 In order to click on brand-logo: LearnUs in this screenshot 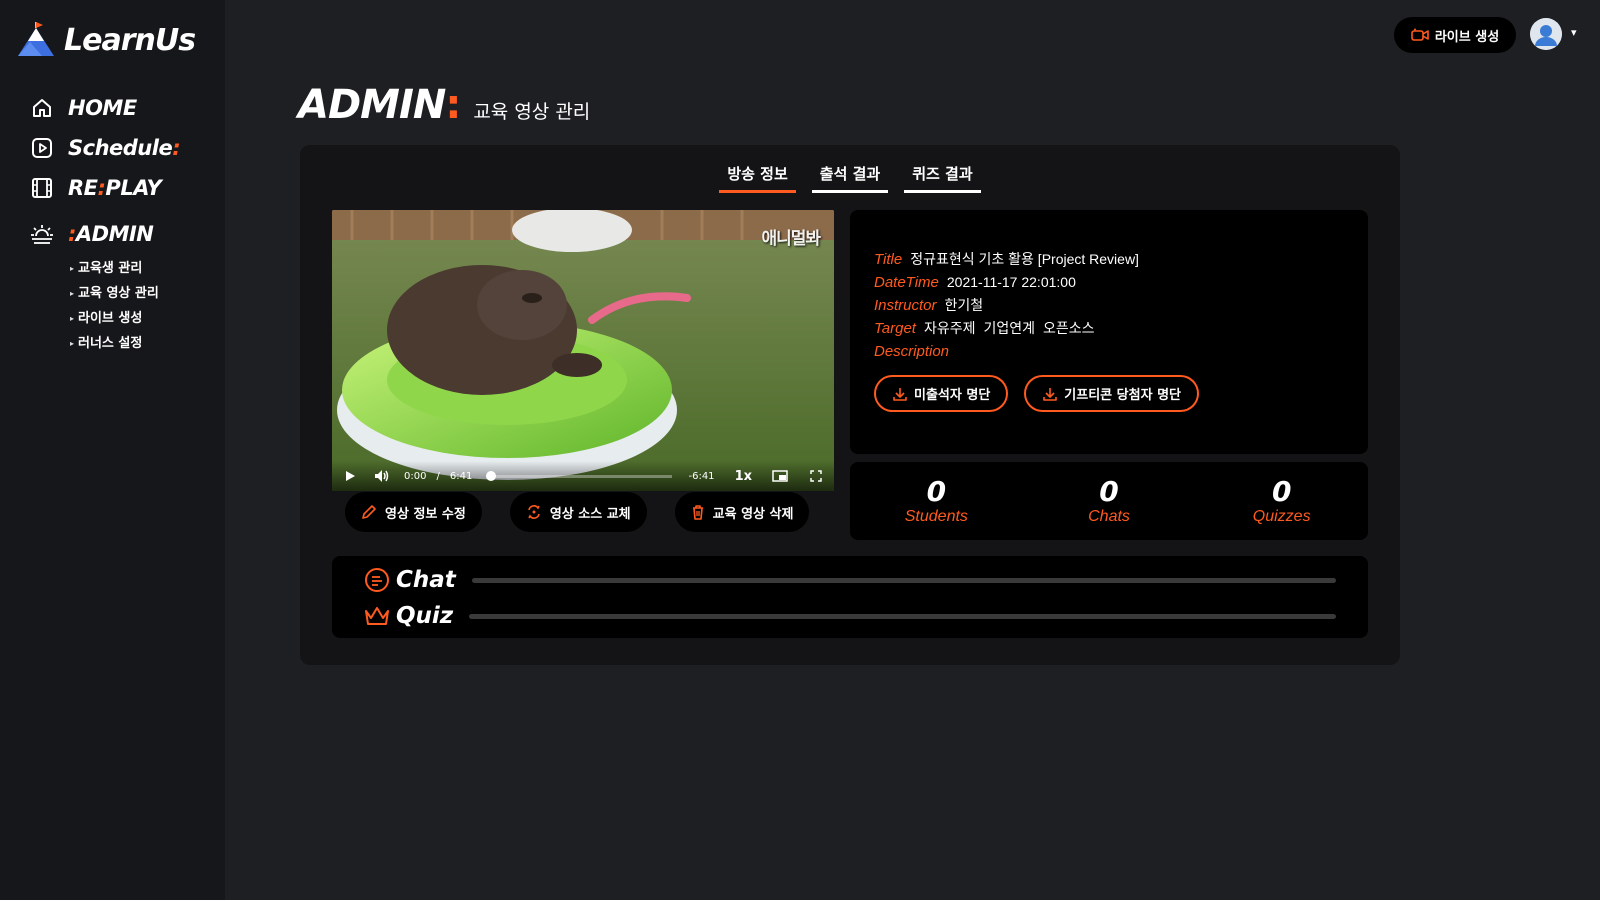, I will do `click(106, 40)`.